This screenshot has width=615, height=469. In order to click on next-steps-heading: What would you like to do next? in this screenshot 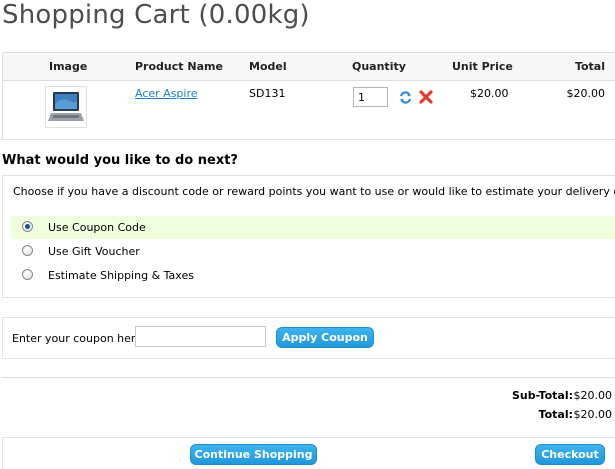, I will do `click(120, 160)`.